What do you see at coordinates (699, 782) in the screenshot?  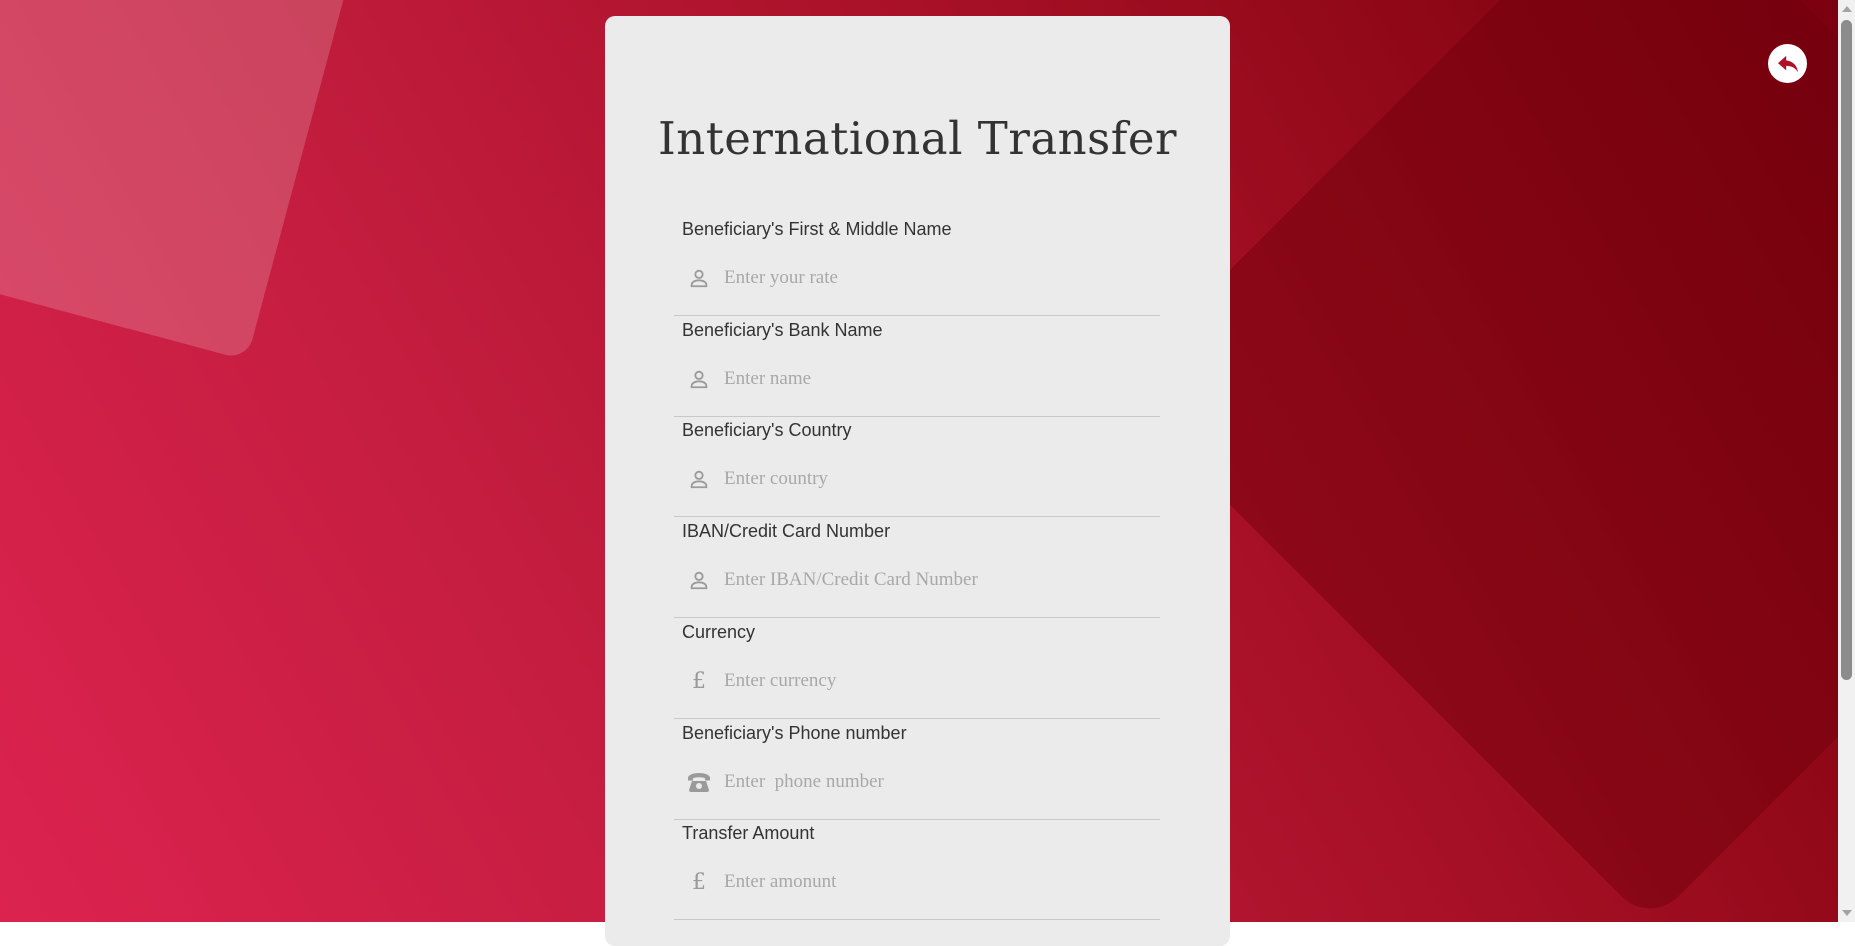 I see `phone-icon` at bounding box center [699, 782].